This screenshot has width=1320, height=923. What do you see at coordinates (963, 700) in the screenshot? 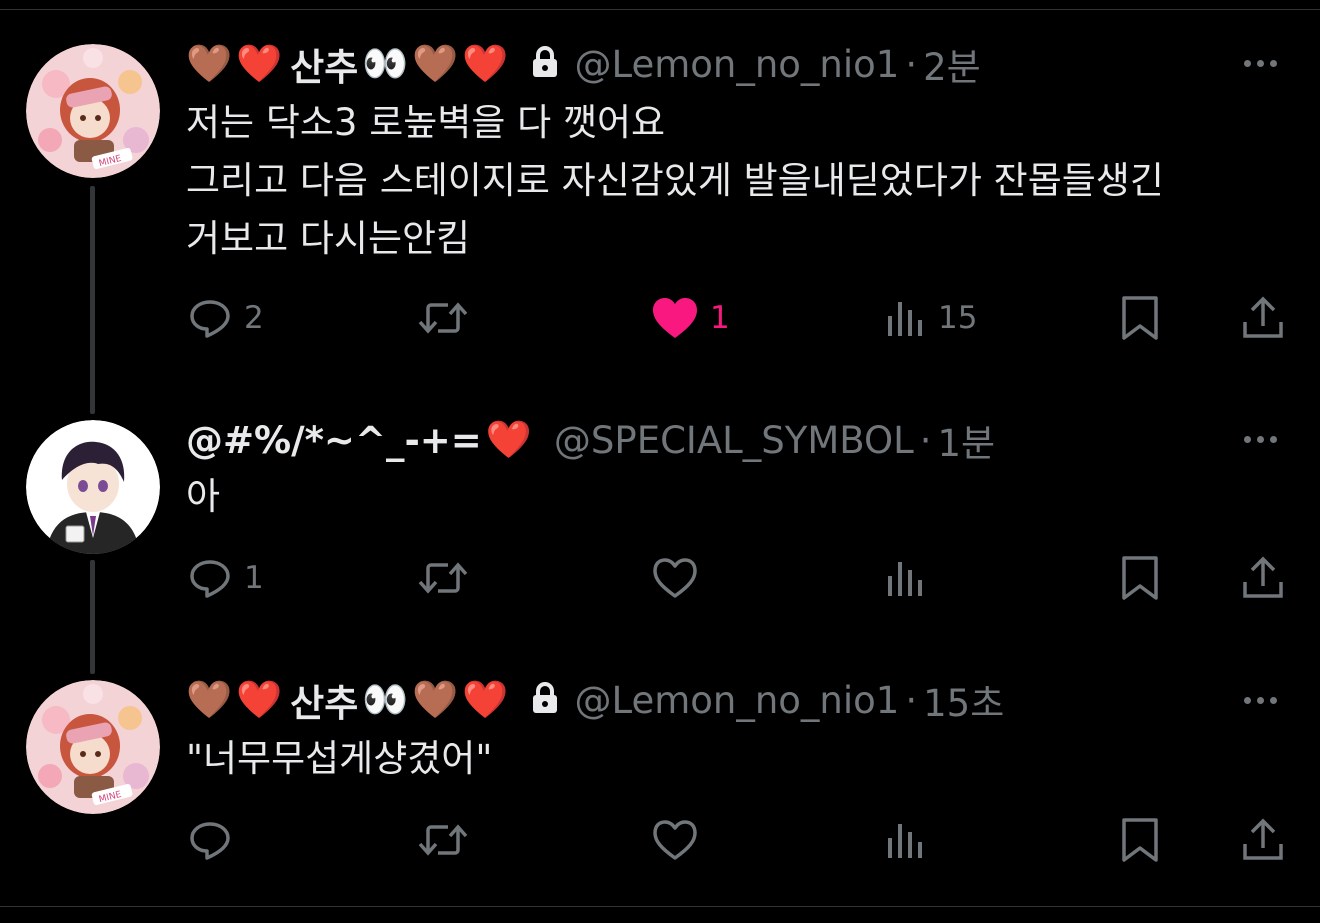
I see `timestamp: 15초` at bounding box center [963, 700].